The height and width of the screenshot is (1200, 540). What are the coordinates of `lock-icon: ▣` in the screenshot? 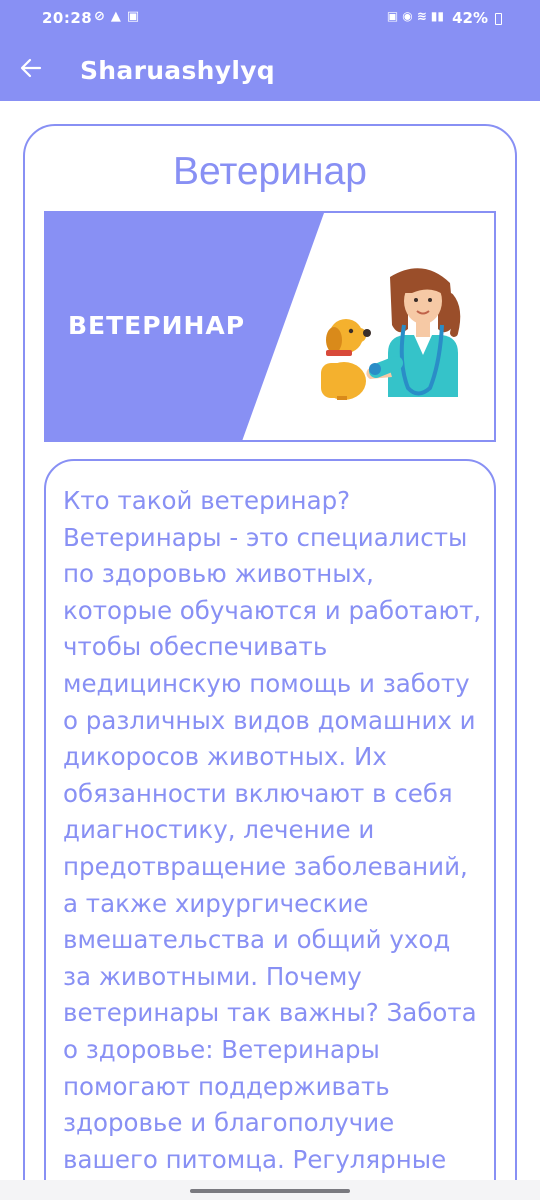 It's located at (133, 16).